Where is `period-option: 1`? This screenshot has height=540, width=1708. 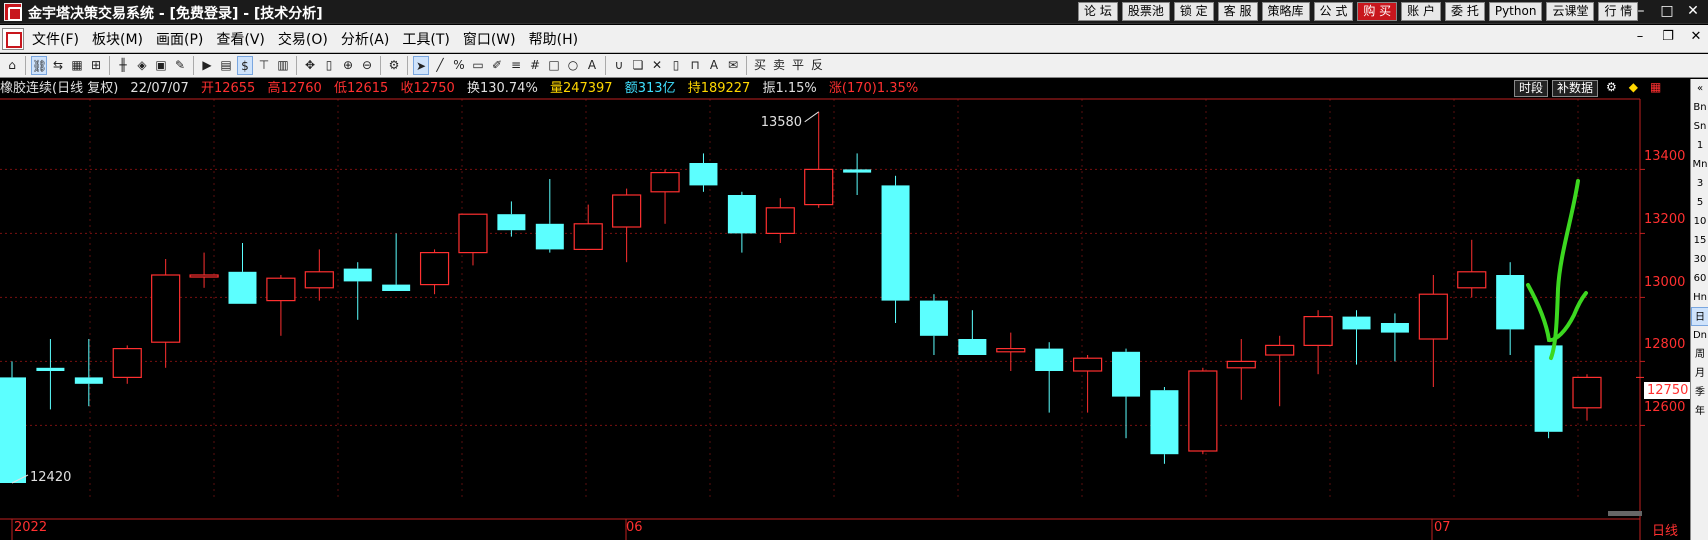
period-option: 1 is located at coordinates (1699, 145).